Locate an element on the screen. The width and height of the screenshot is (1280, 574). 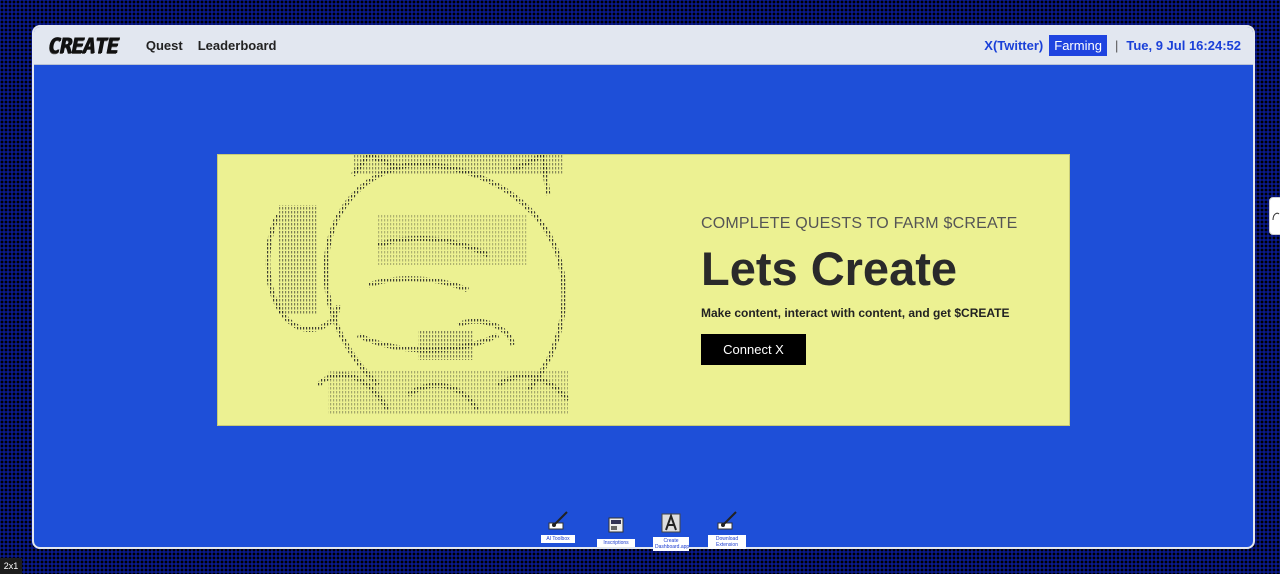
side-panel-tab is located at coordinates (1274, 216).